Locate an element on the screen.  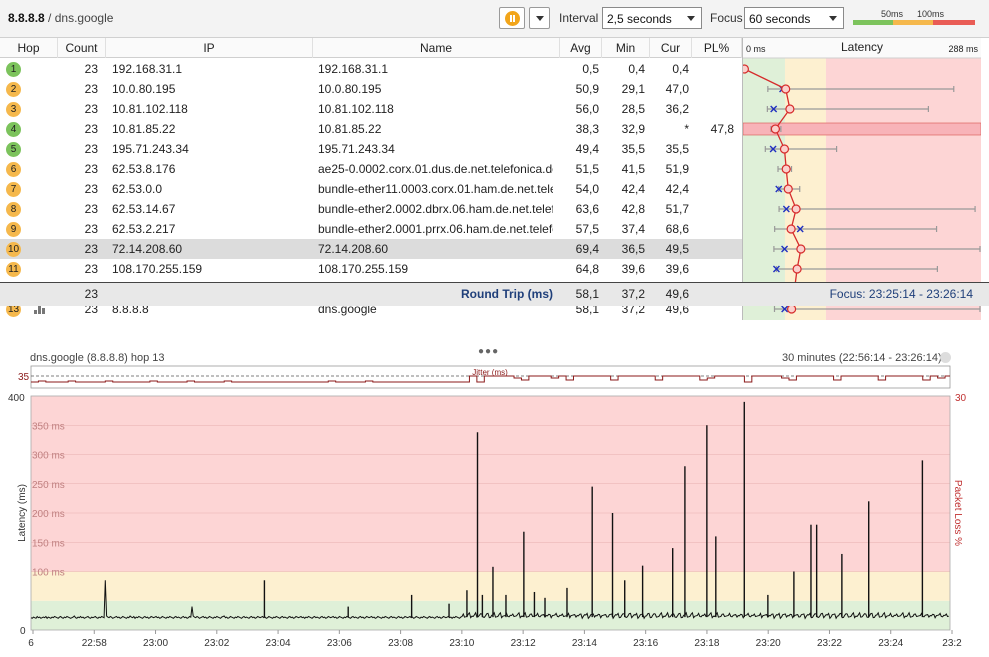
x-tick-label: 23:20 is located at coordinates (768, 643).